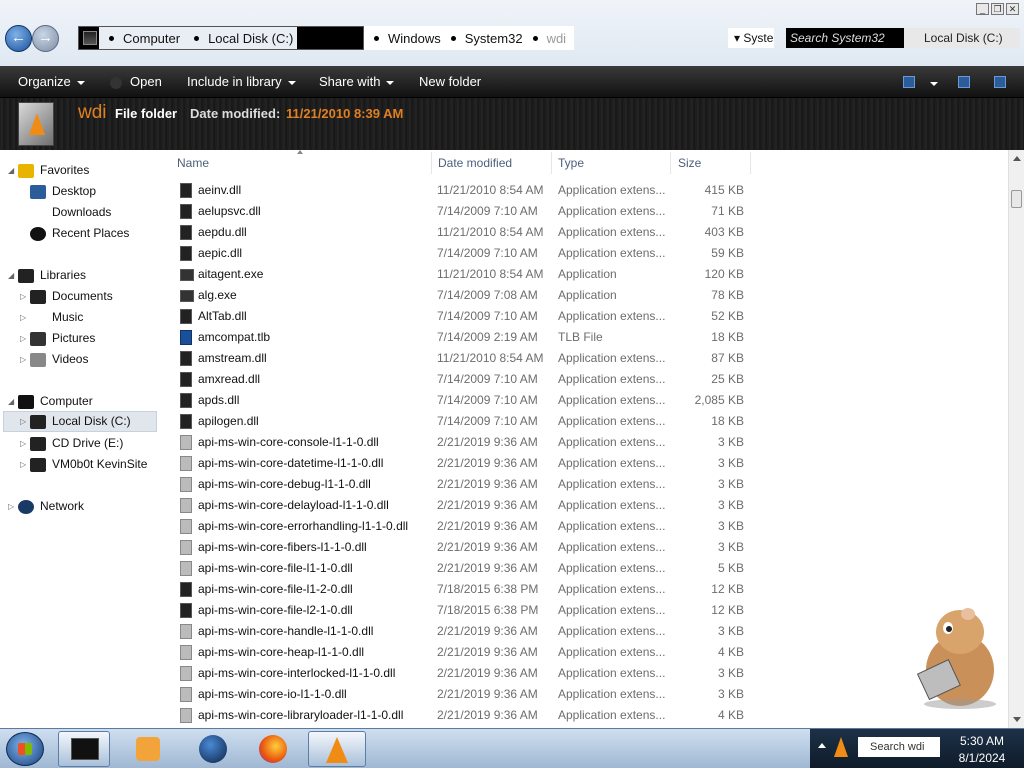 Image resolution: width=1024 pixels, height=768 pixels. I want to click on start-button, so click(25, 749).